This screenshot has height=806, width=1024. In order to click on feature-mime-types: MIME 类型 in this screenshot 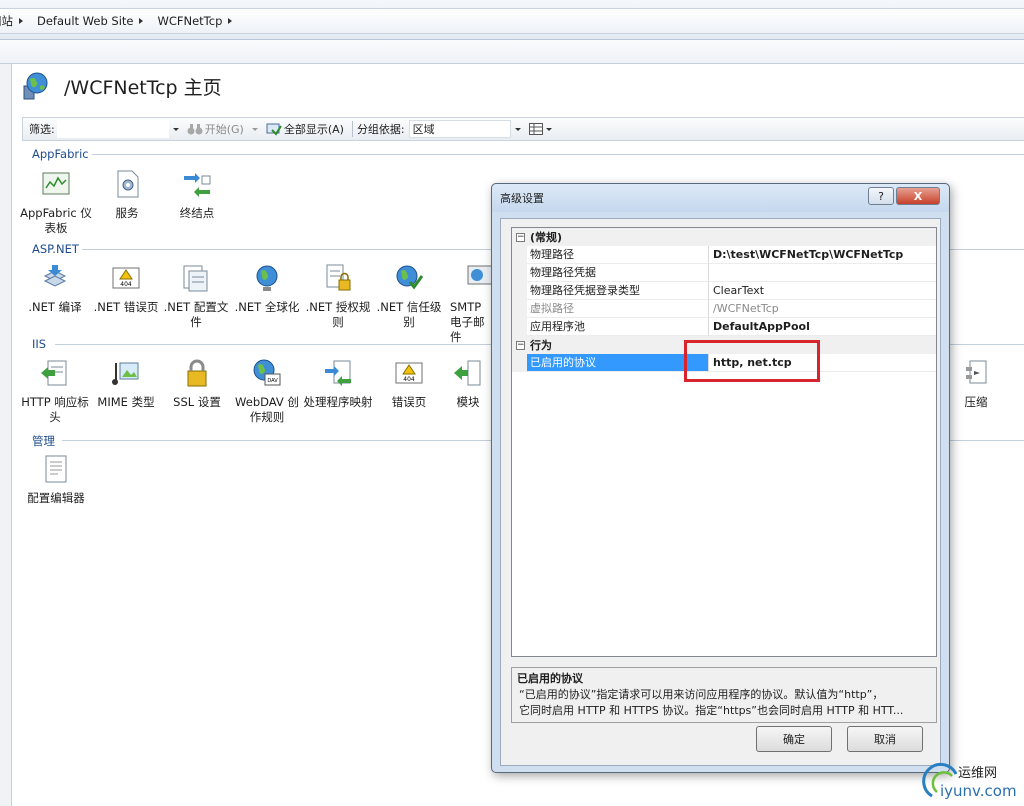, I will do `click(126, 383)`.